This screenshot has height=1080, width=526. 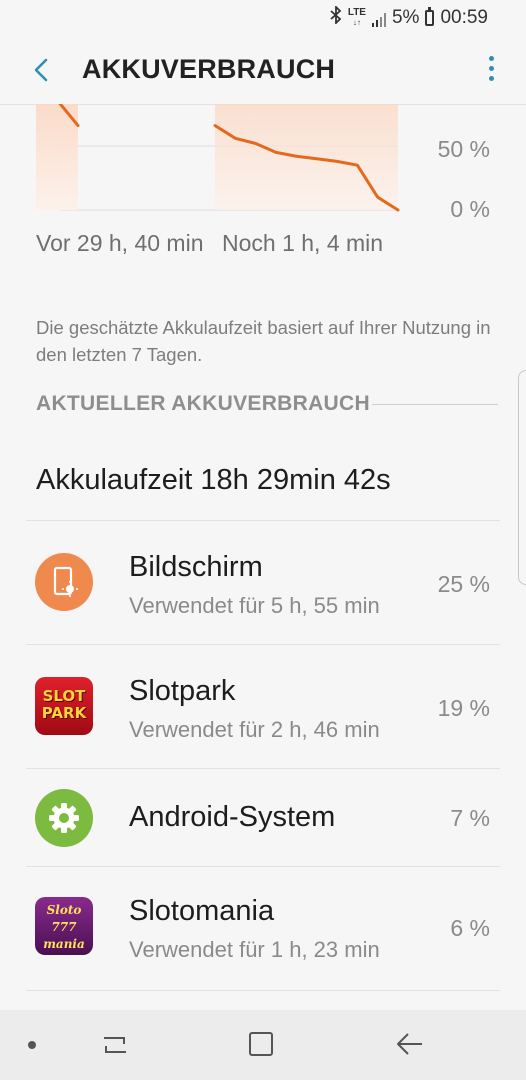 What do you see at coordinates (202, 911) in the screenshot?
I see `app-name: Slotomania` at bounding box center [202, 911].